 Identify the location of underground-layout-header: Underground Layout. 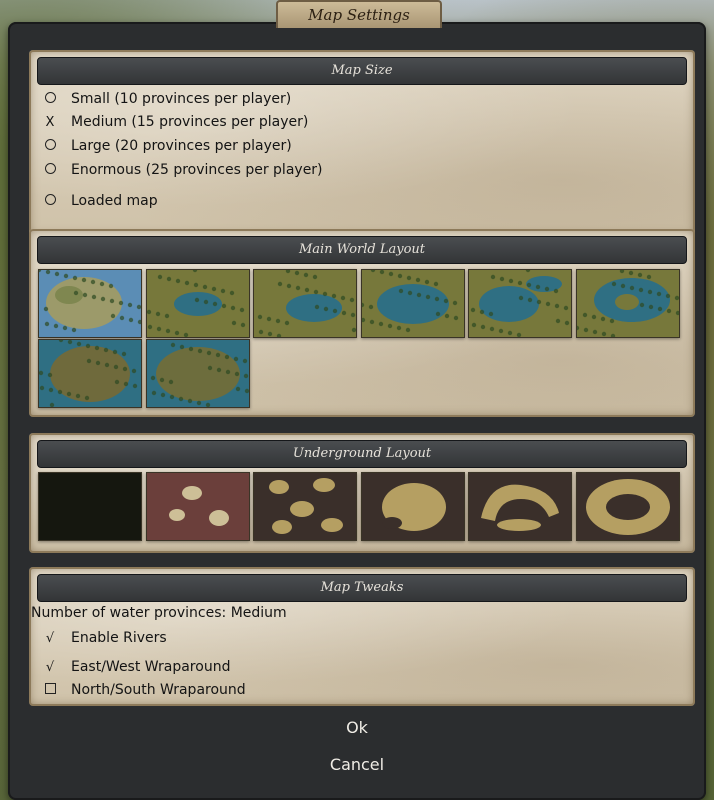
(362, 454).